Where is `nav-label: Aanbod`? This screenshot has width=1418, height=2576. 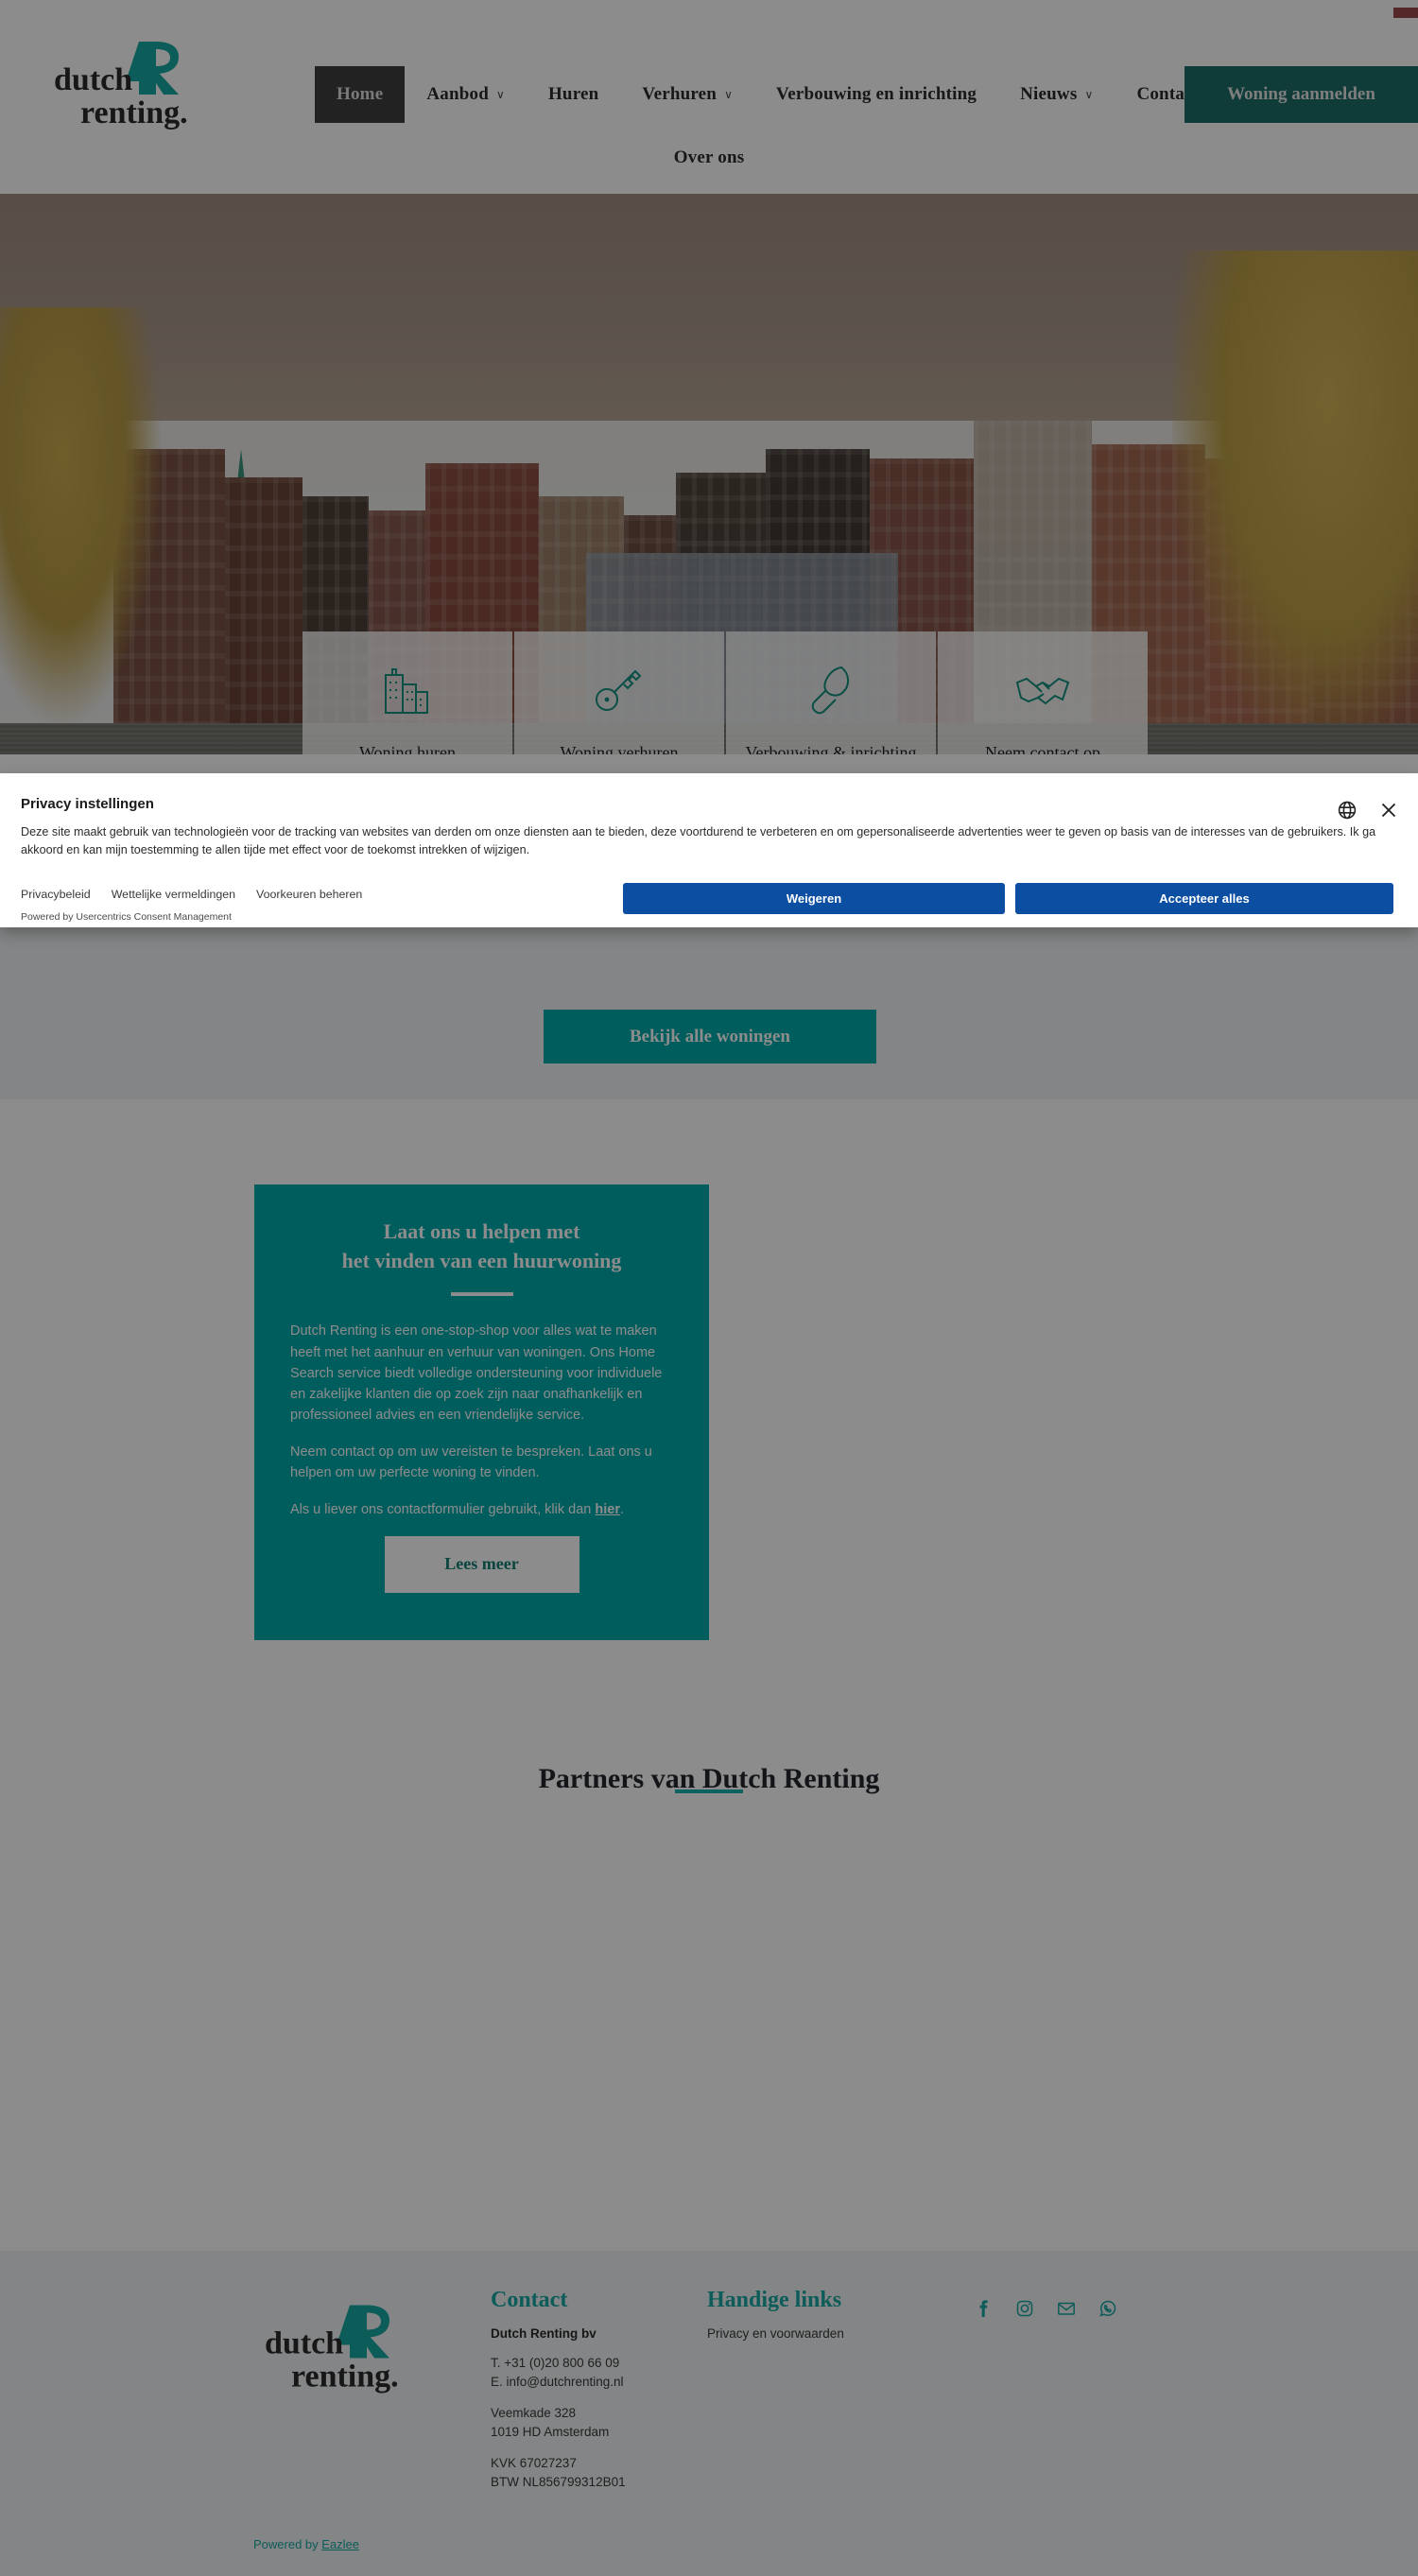
nav-label: Aanbod is located at coordinates (457, 94).